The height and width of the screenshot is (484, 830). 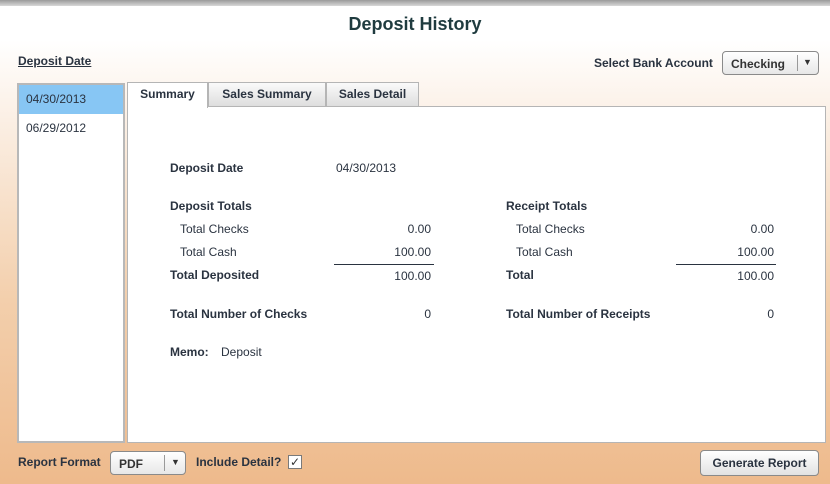 What do you see at coordinates (755, 276) in the screenshot?
I see `receipt-total-value: 100.00` at bounding box center [755, 276].